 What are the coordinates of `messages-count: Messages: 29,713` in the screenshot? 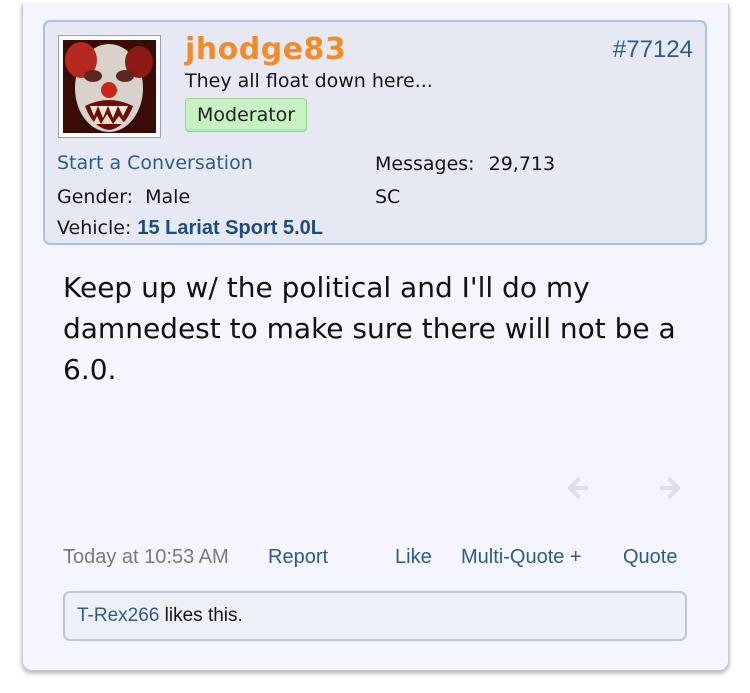 It's located at (465, 164).